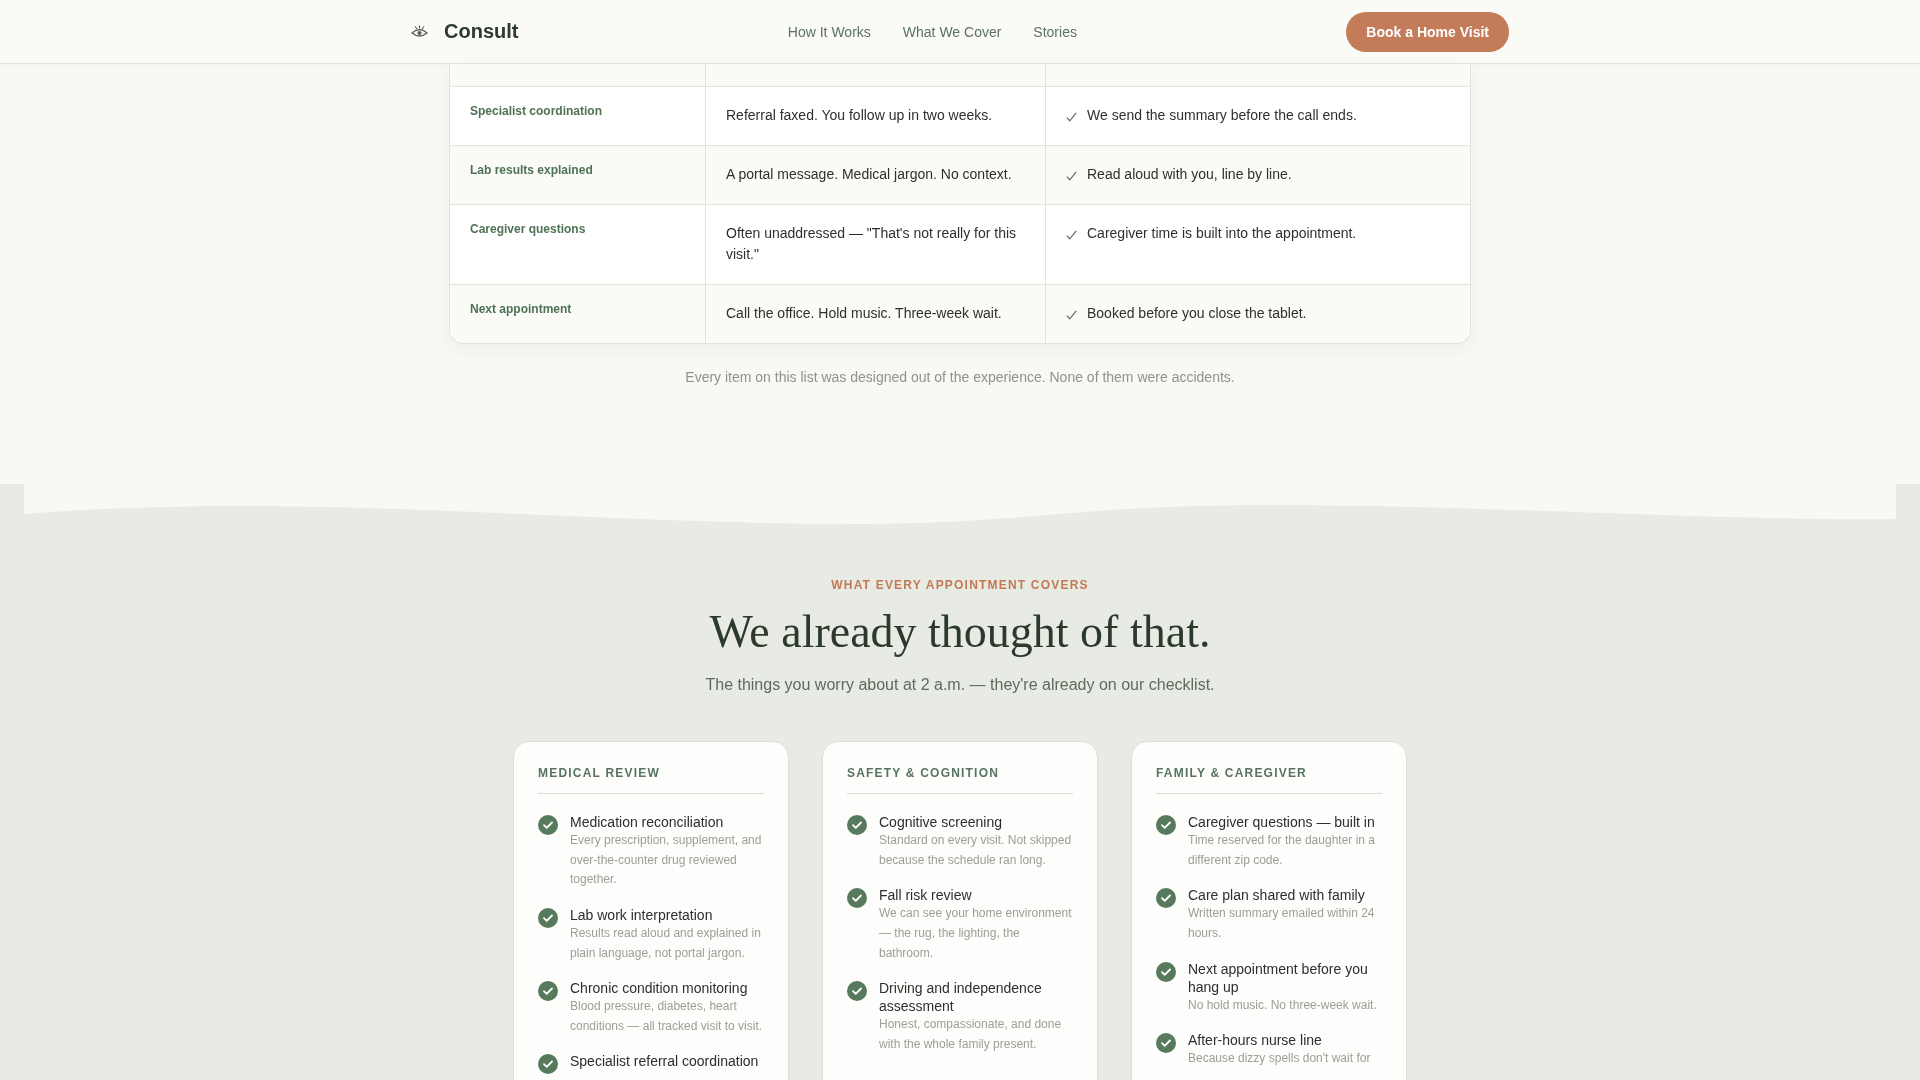 Image resolution: width=1920 pixels, height=1080 pixels. Describe the element at coordinates (1055, 31) in the screenshot. I see `nav-link: Stories` at that location.